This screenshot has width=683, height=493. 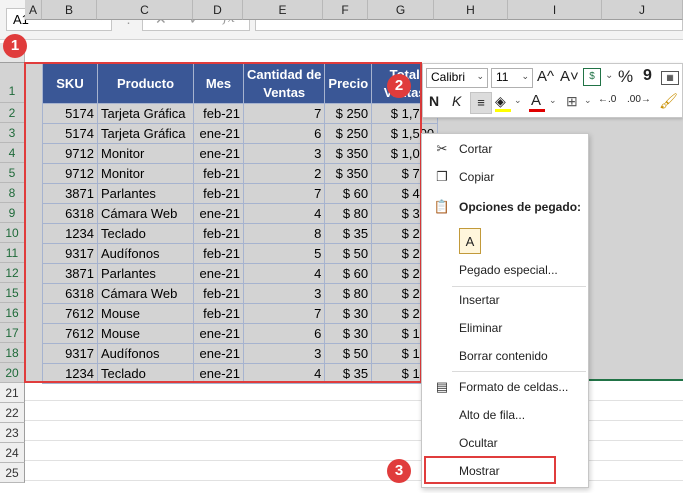 What do you see at coordinates (503, 110) in the screenshot?
I see `fill-color-swatch` at bounding box center [503, 110].